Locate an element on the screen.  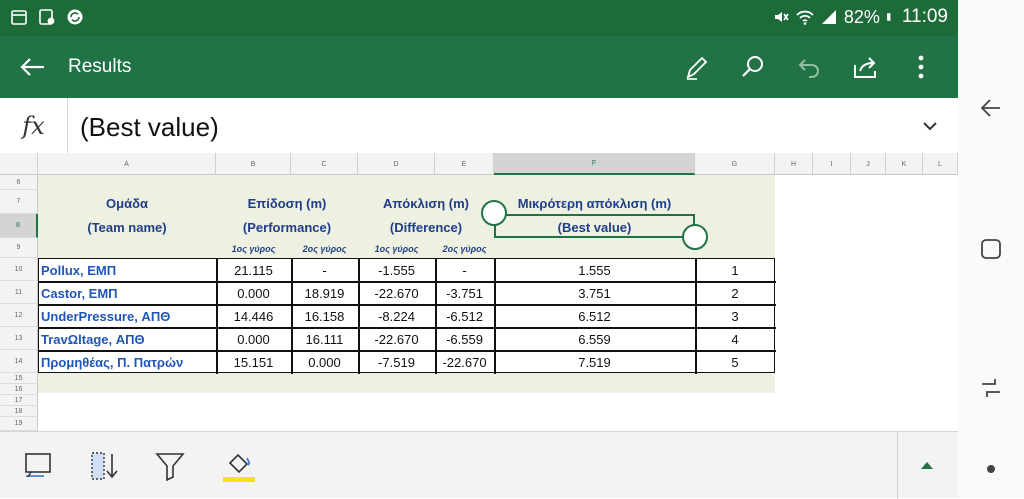
difference-cell: -3.751 is located at coordinates (464, 293).